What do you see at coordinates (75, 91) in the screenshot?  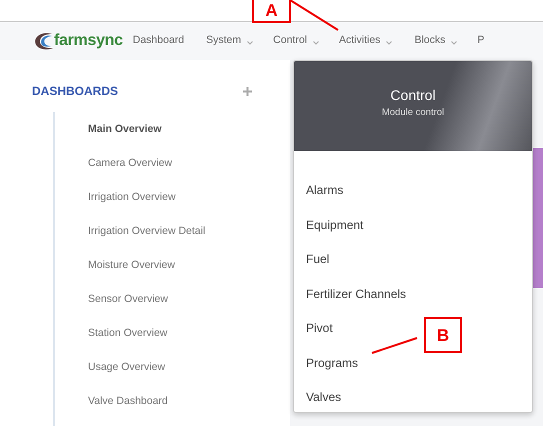 I see `section-title: DASHBOARDS` at bounding box center [75, 91].